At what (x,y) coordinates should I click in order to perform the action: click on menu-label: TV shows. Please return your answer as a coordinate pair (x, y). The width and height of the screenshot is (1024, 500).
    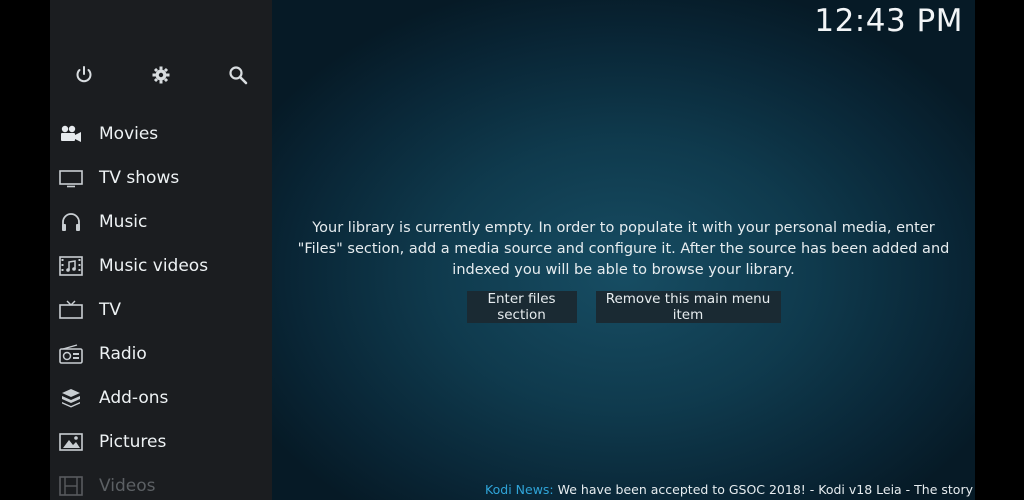
    Looking at the image, I should click on (139, 178).